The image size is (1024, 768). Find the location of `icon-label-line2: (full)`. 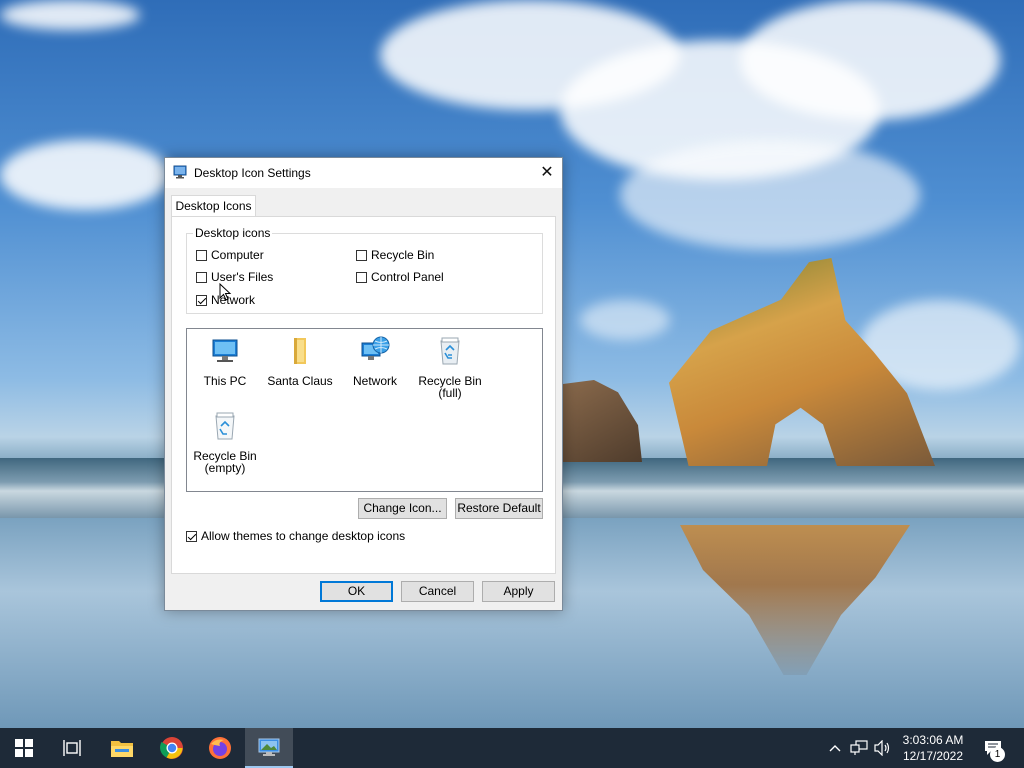

icon-label-line2: (full) is located at coordinates (450, 393).